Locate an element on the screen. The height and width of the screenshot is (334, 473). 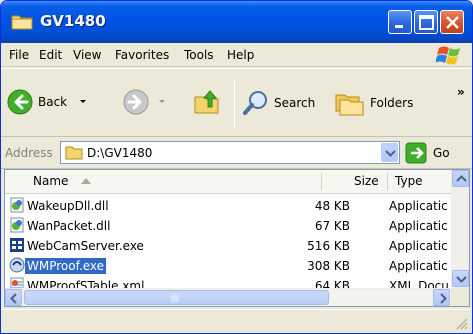
windows-logo-icon is located at coordinates (448, 55).